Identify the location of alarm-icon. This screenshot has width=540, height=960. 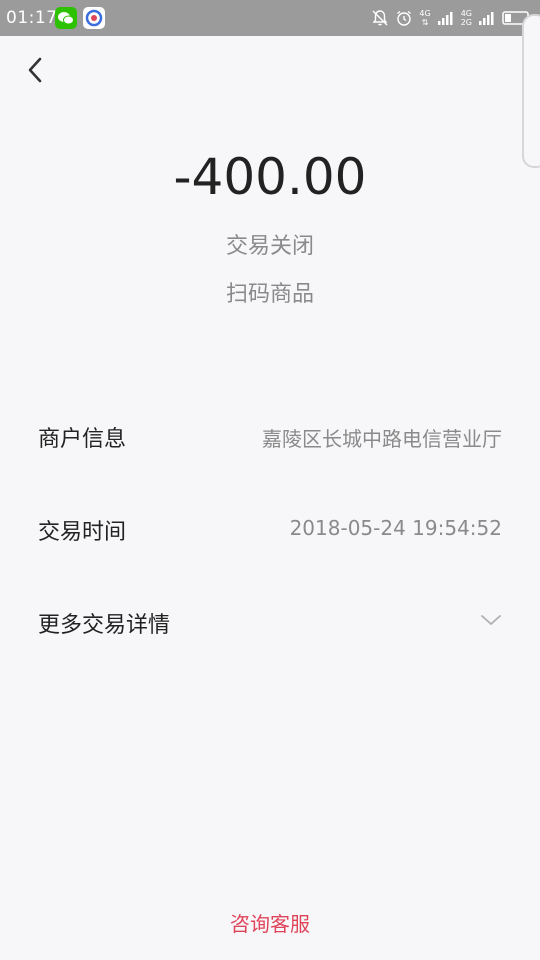
(404, 18).